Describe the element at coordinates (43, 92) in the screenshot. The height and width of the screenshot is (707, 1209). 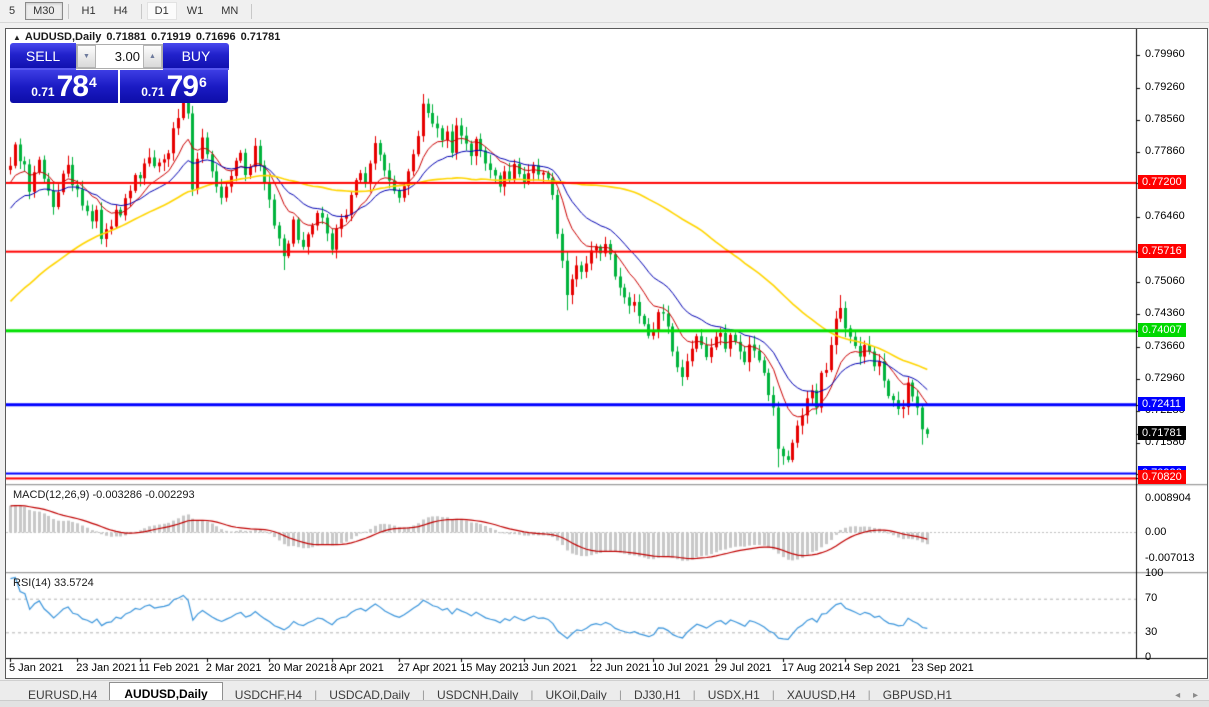
I see `sell-price-prefix: 0.71` at that location.